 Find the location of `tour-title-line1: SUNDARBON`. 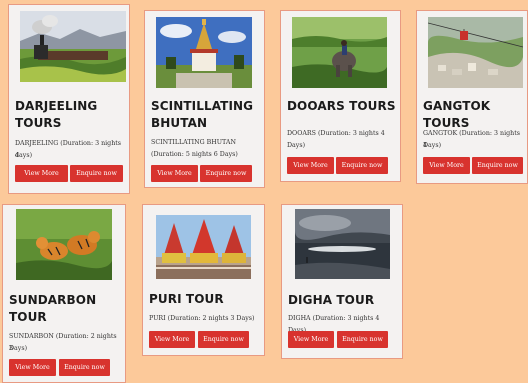

tour-title-line1: SUNDARBON is located at coordinates (53, 300).